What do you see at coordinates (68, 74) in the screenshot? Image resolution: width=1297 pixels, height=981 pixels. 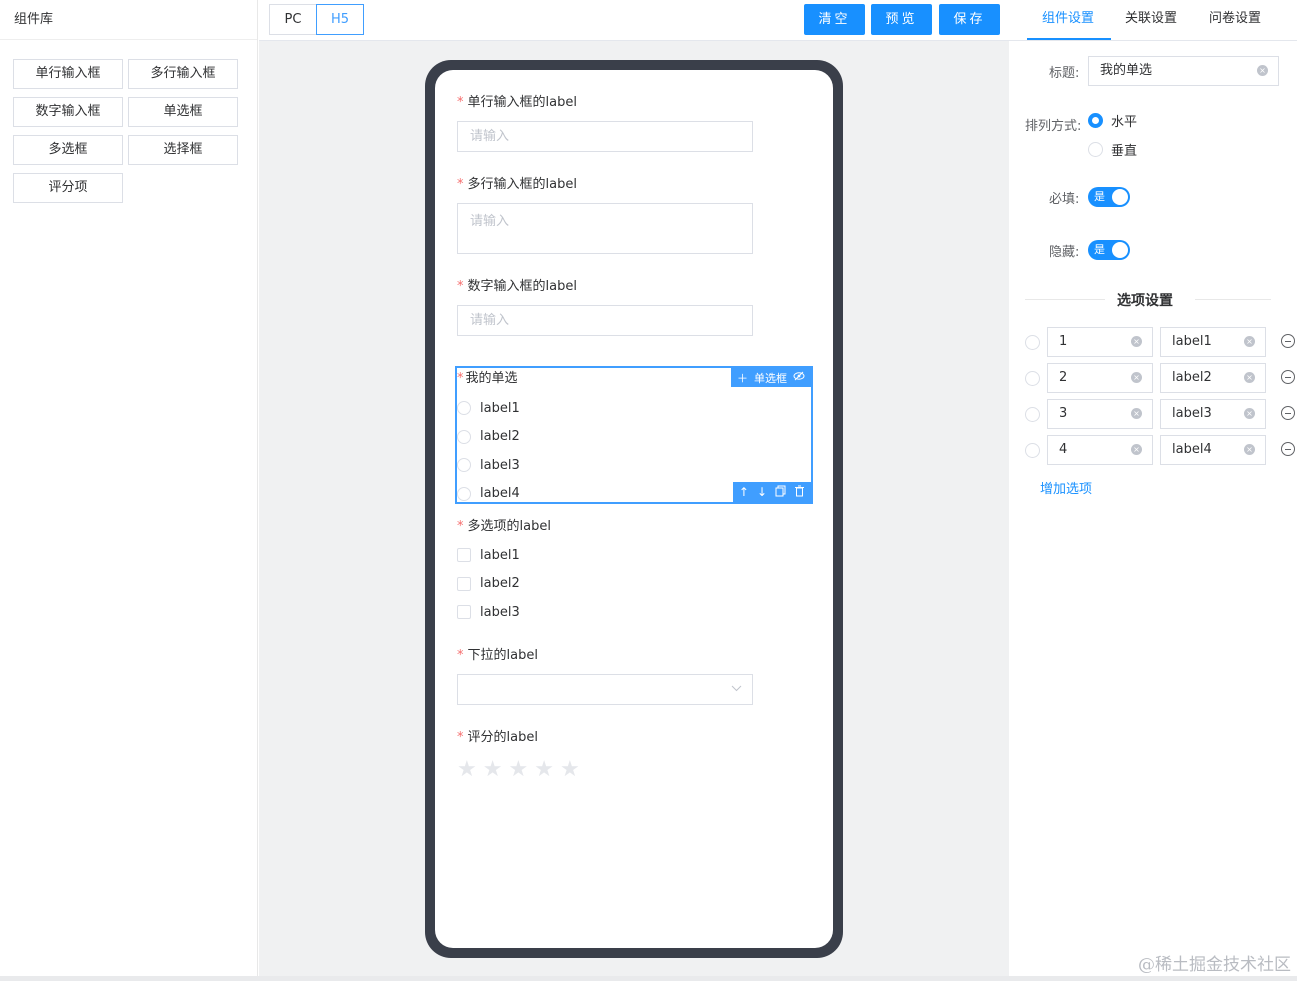 I see `component-single-input-button: 单行输入框` at bounding box center [68, 74].